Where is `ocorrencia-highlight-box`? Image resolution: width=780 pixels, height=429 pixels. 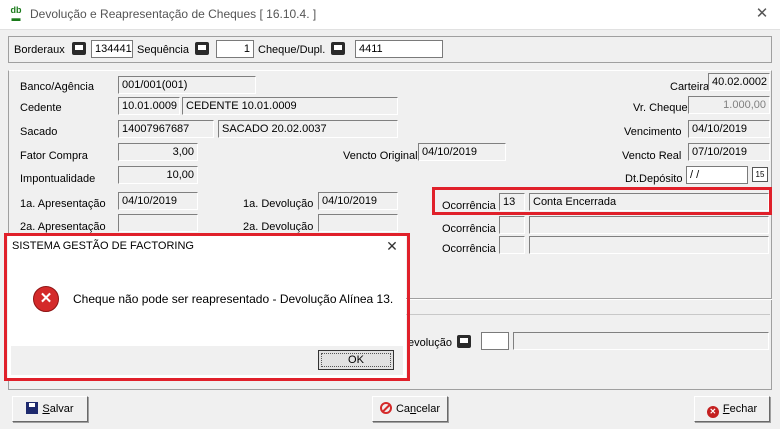 ocorrencia-highlight-box is located at coordinates (602, 201).